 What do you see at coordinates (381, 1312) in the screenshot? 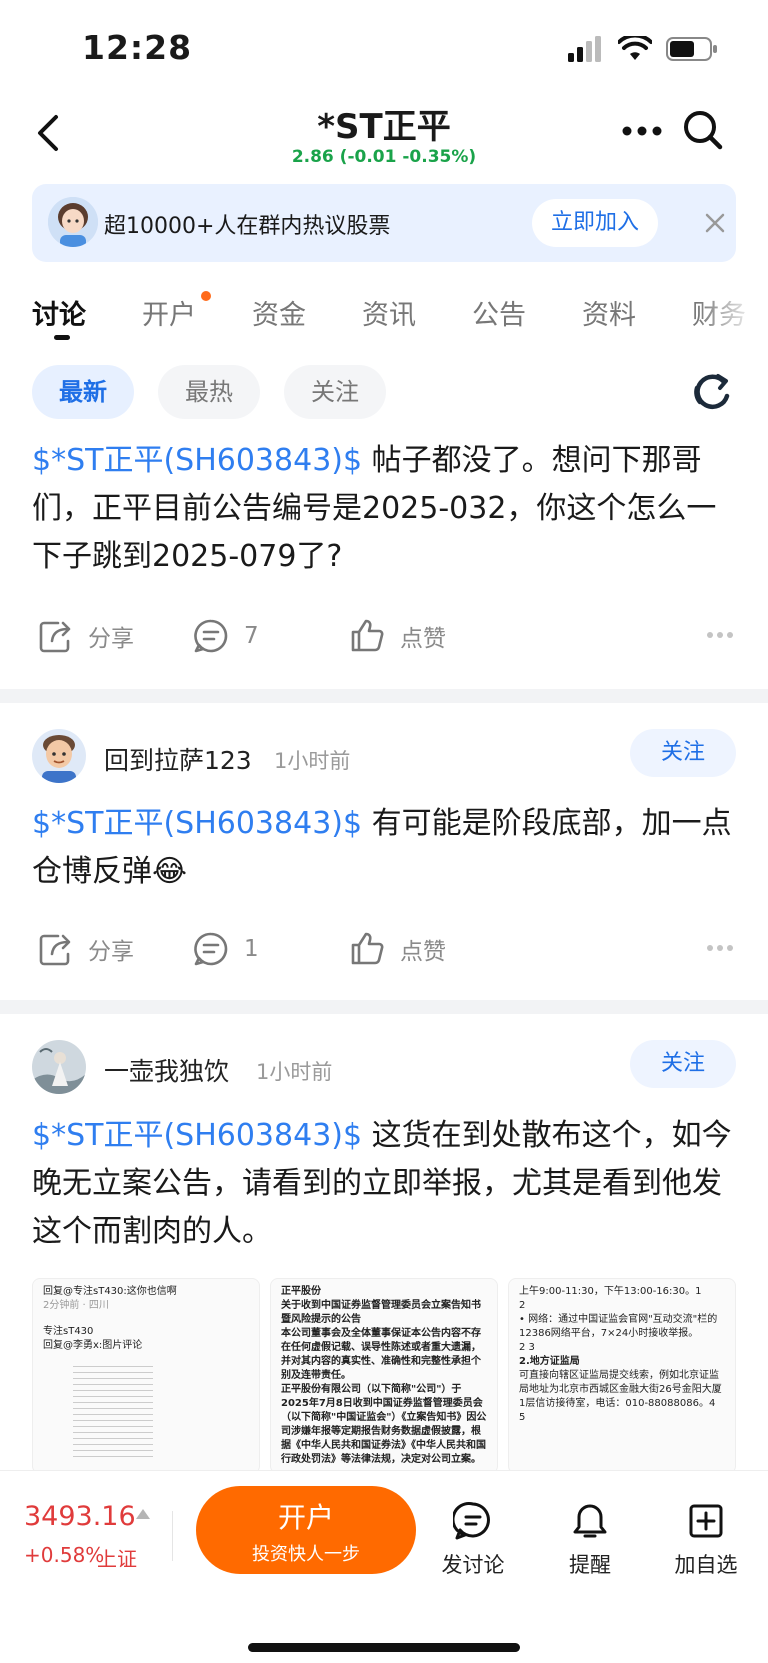
I see `image-text-line: 关于收到中国证券监督管理委员会立案告知书暨风险提示的公告` at bounding box center [381, 1312].